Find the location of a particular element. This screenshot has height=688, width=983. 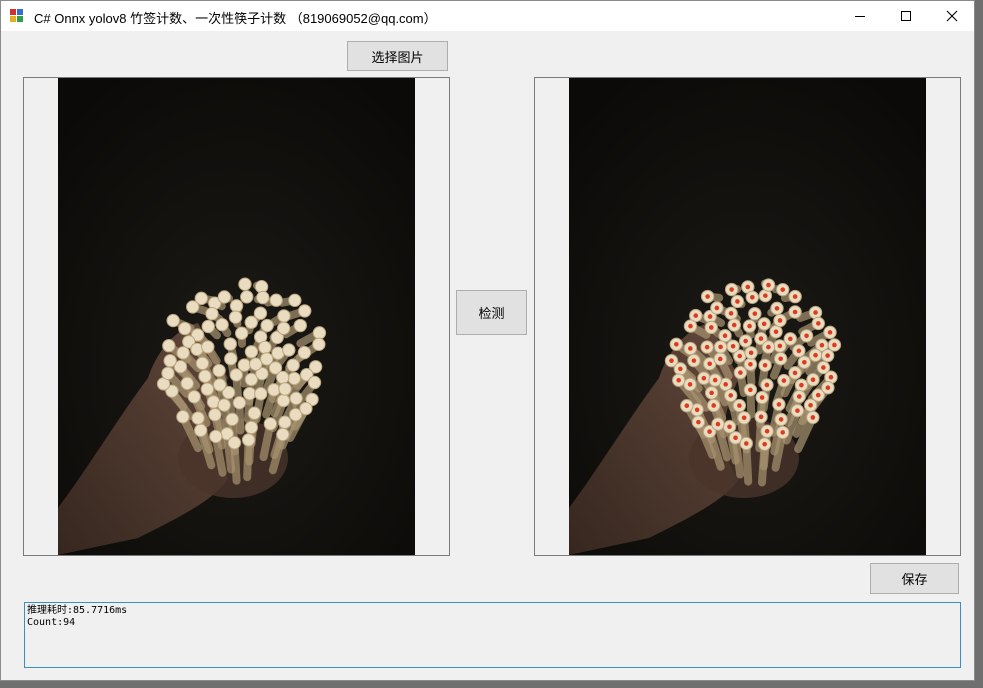

count-line: Count:94 is located at coordinates (51, 622).